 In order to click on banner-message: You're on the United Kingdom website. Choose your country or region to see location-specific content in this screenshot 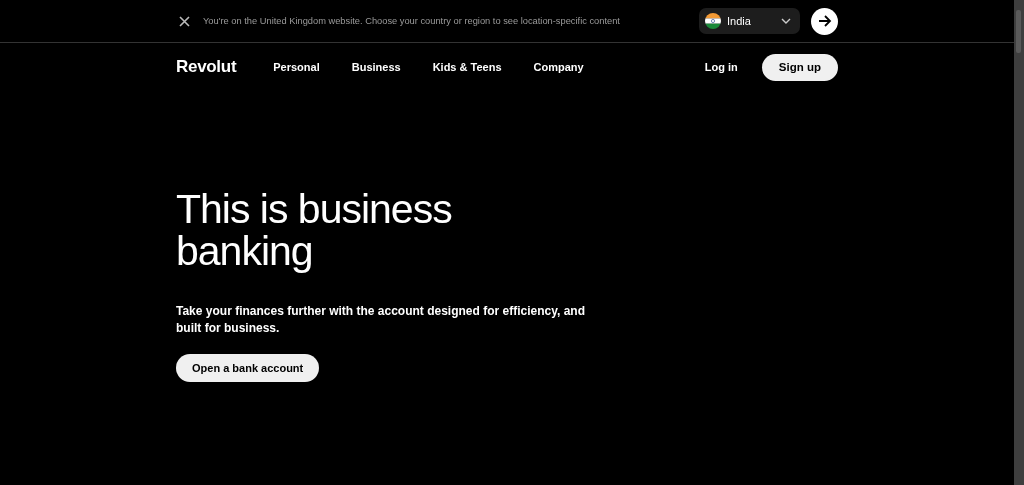, I will do `click(411, 21)`.